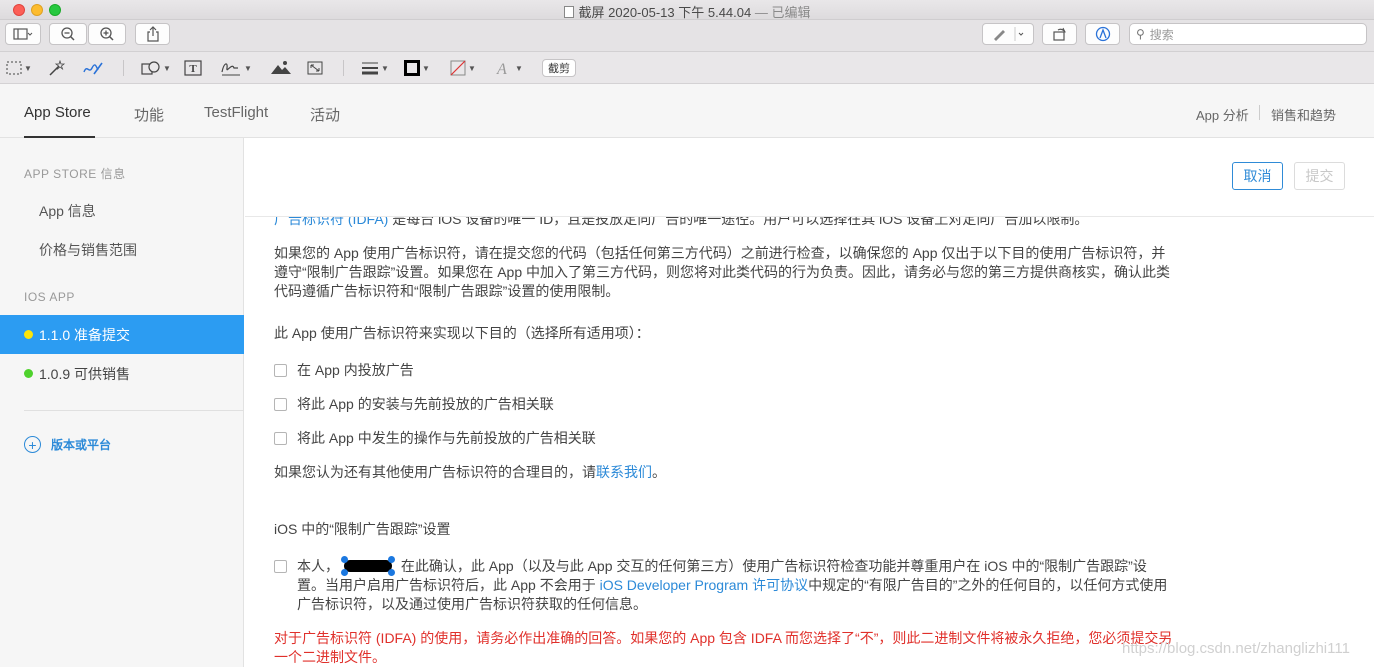 The height and width of the screenshot is (667, 1374). Describe the element at coordinates (687, 68) in the screenshot. I see `markup-bar: ▼ ▼ T ▼ ▼ ▼ ▼ A ▼` at that location.